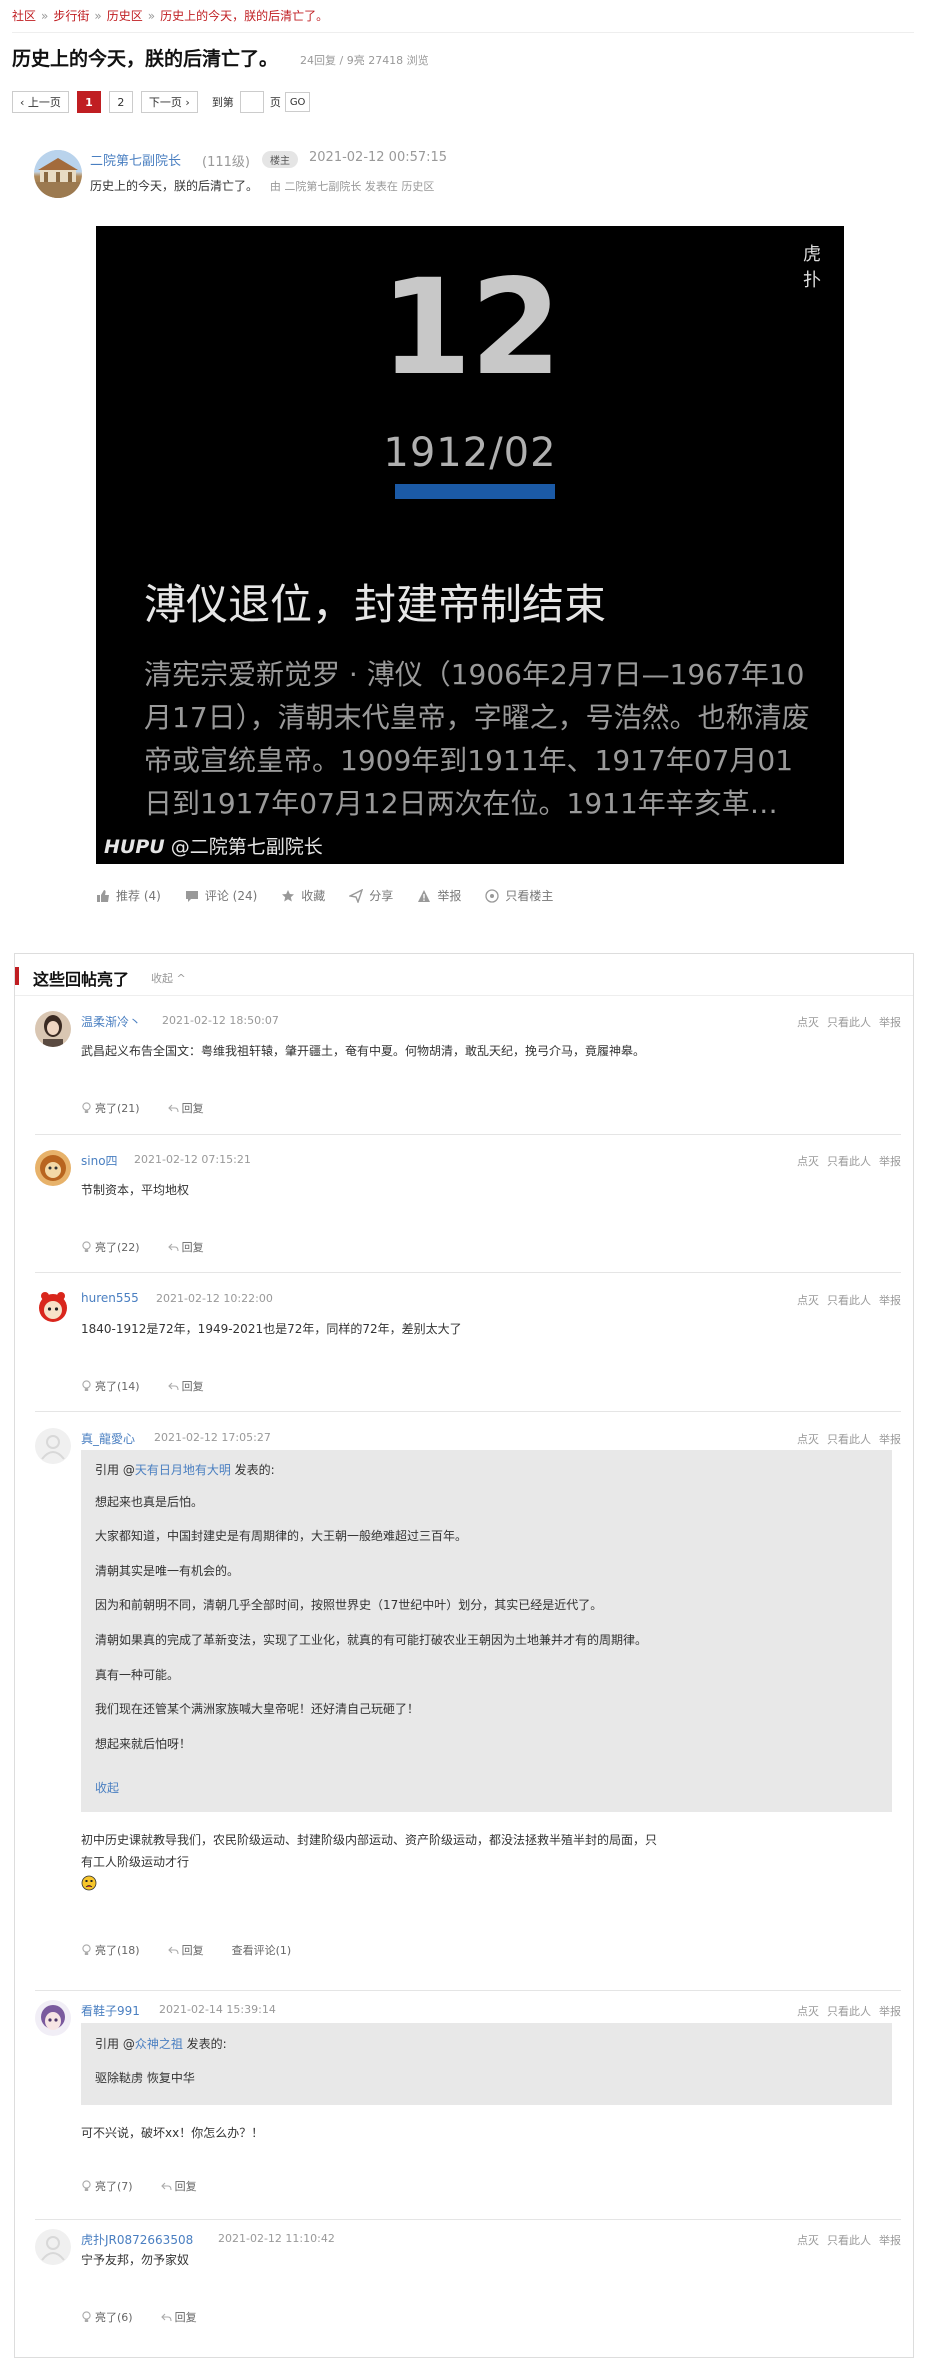 This screenshot has width=926, height=2366. Describe the element at coordinates (475, 491) in the screenshot. I see `poster-accent-bar` at that location.